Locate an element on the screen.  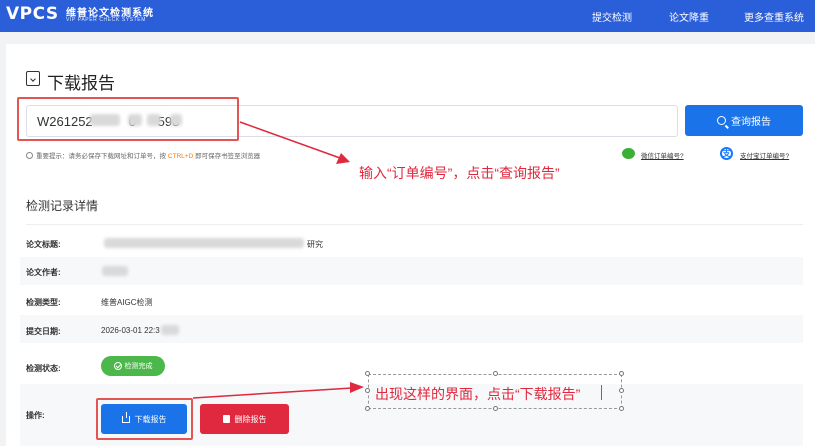
annotation-step2: 出现这样的界面，点击“下载报告” is located at coordinates (478, 394).